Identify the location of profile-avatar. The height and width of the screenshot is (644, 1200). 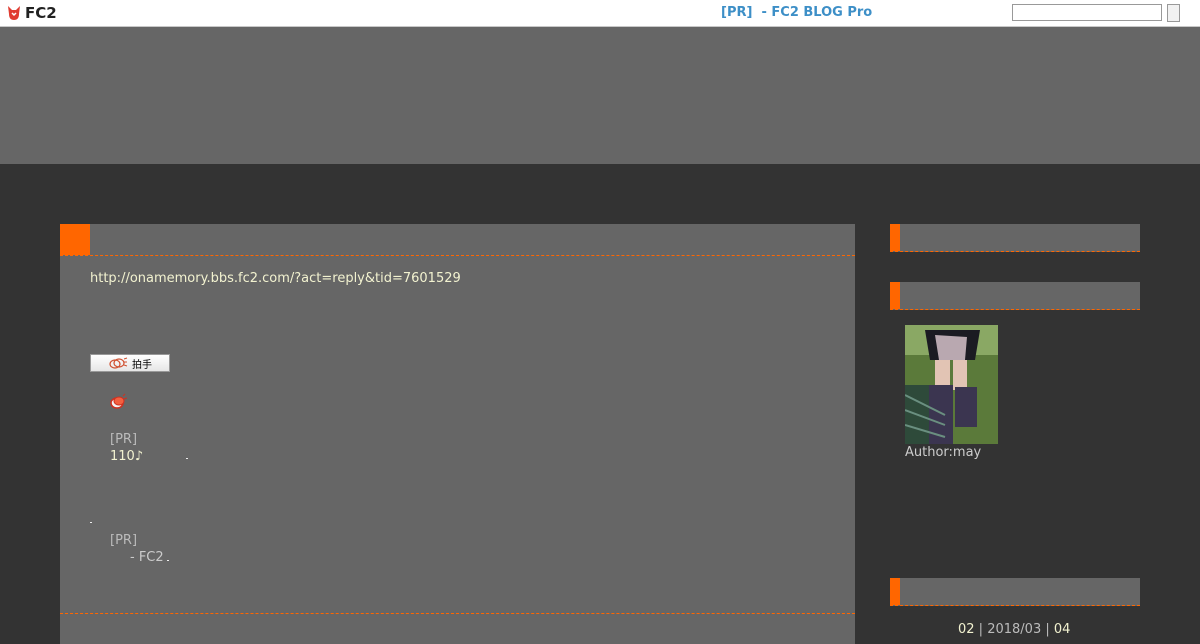
(951, 384).